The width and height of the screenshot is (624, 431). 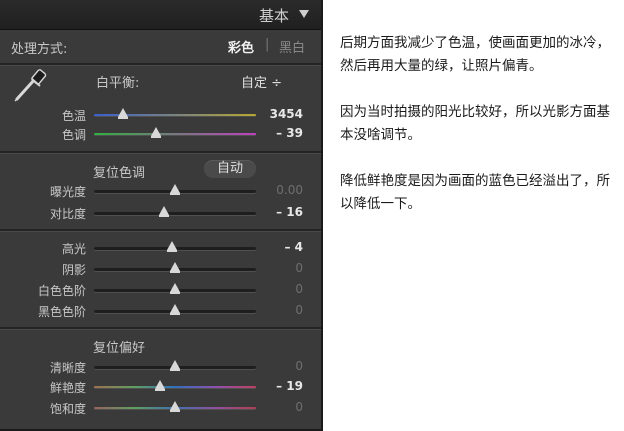 I want to click on note-paragraph: 降低鲜艳度是因为画面的蓝色已经溢出了，所以降低一下。, so click(x=475, y=192).